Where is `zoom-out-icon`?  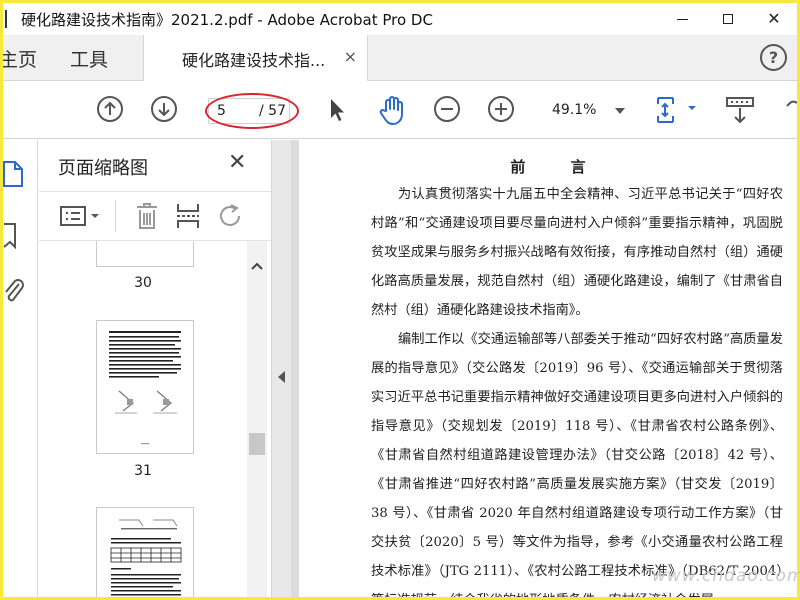
zoom-out-icon is located at coordinates (447, 109).